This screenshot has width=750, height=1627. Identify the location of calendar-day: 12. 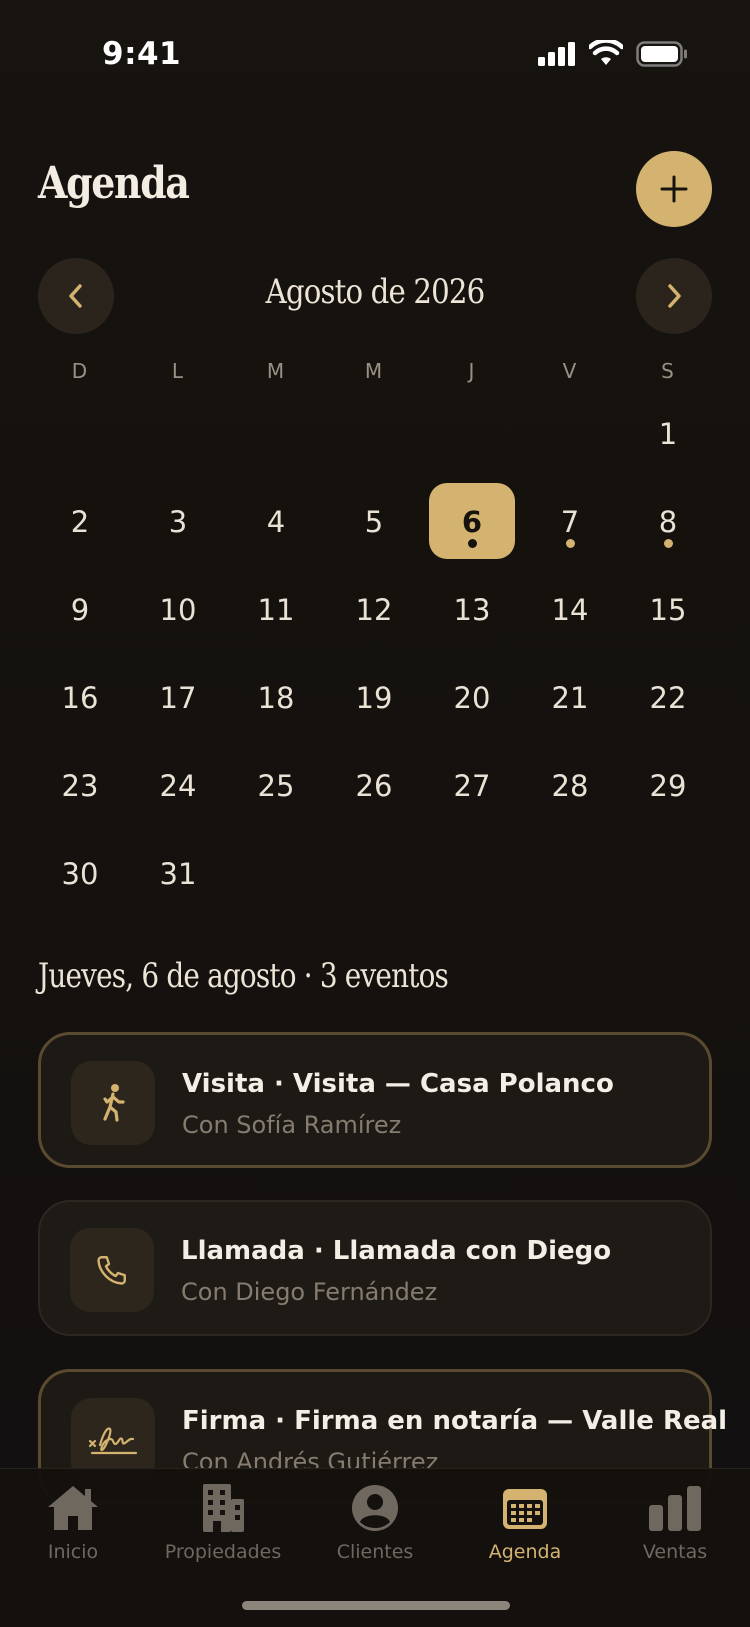
(374, 614).